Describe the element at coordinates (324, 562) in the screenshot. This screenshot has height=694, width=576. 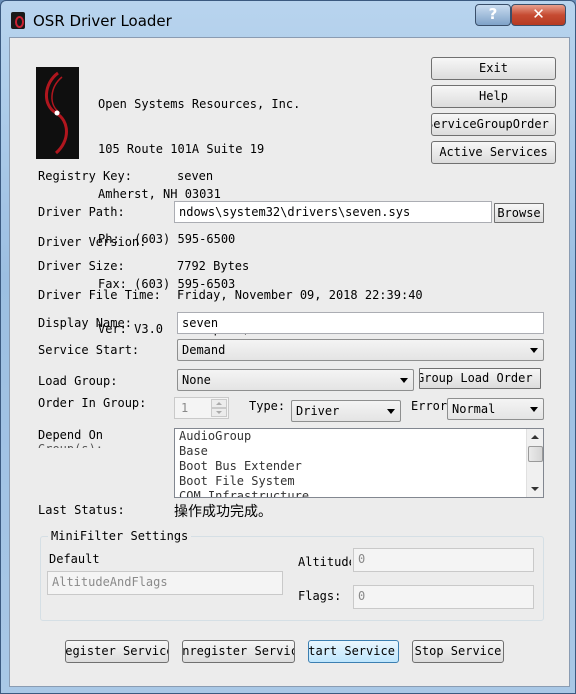
I see `altitude-label: Altitude` at that location.